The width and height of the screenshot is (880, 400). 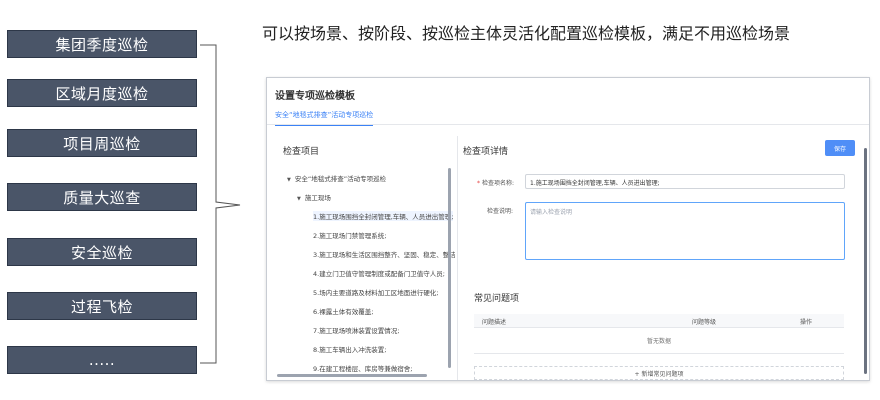 I want to click on col-actions: 操作, so click(x=806, y=322).